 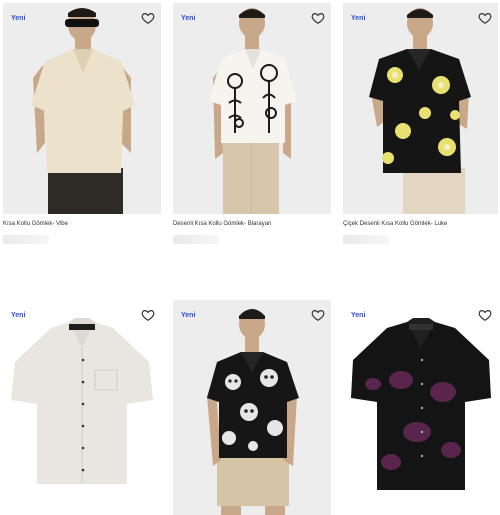 What do you see at coordinates (222, 224) in the screenshot?
I see `product-title: Desenli Kısa Kollu Gömlek- Blarayan` at bounding box center [222, 224].